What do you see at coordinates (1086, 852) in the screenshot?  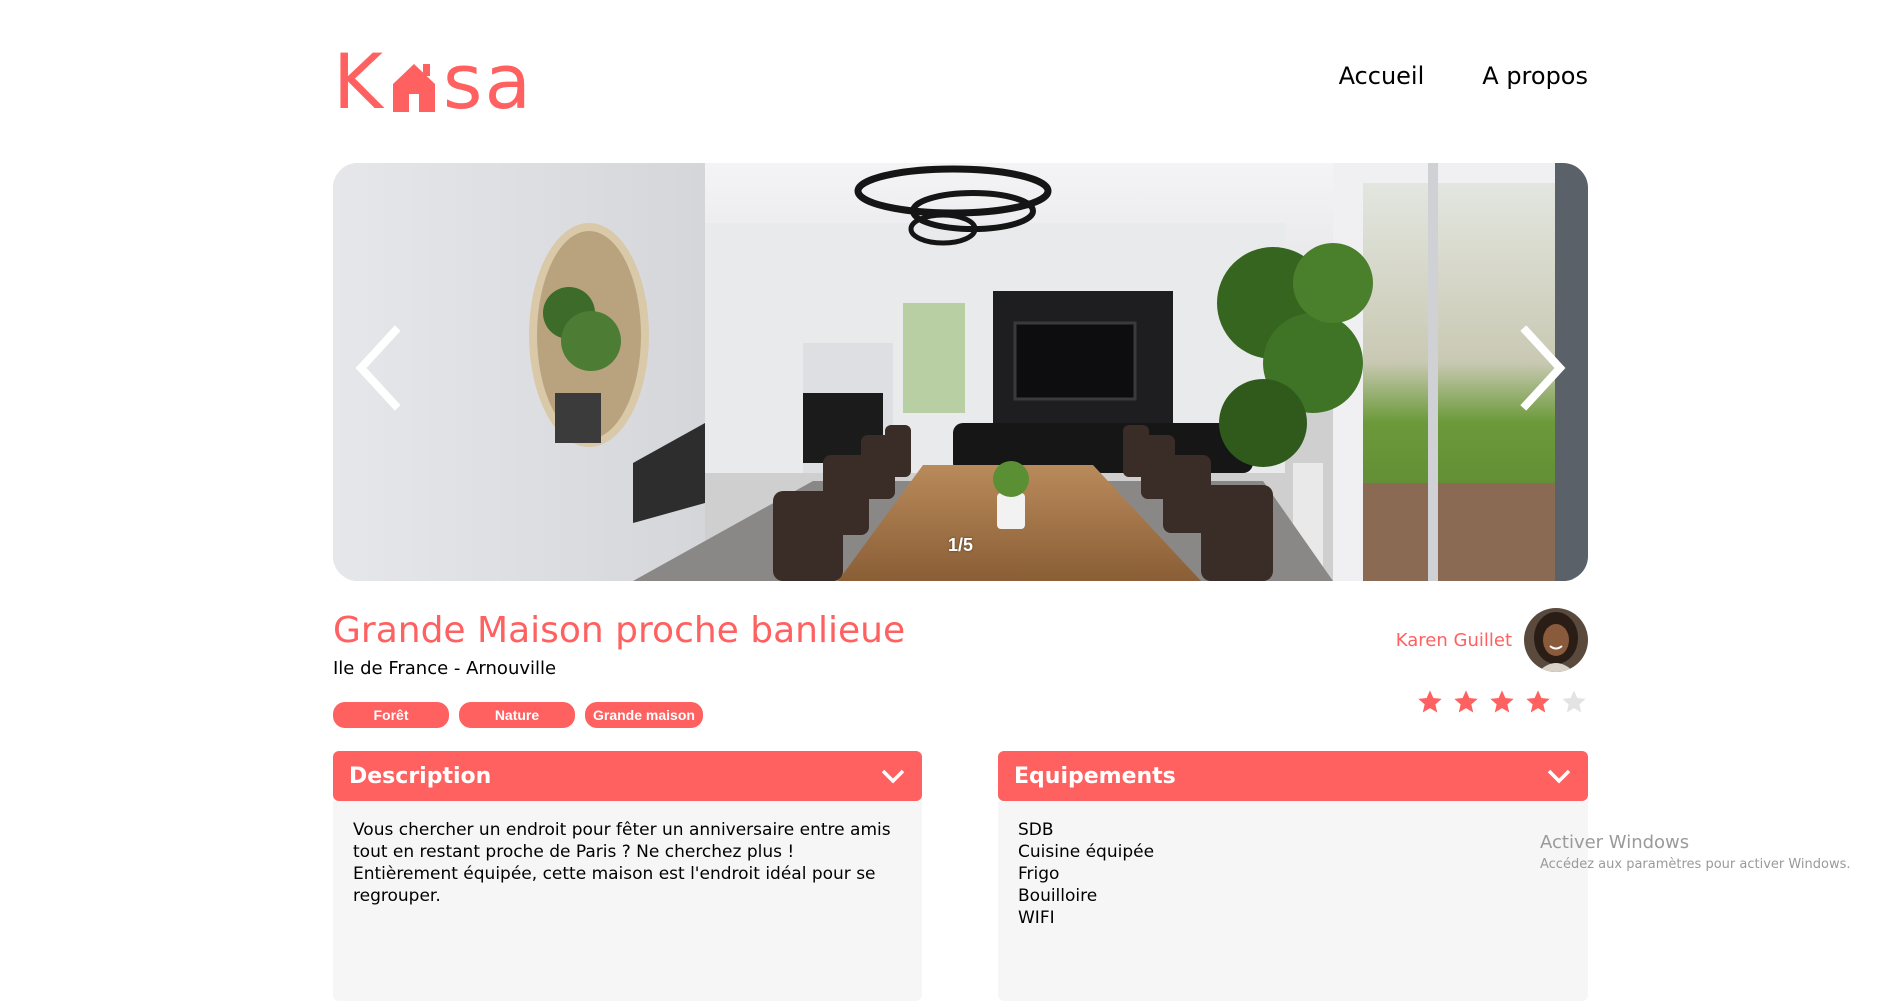 I see `list-item: Cuisine équipée` at bounding box center [1086, 852].